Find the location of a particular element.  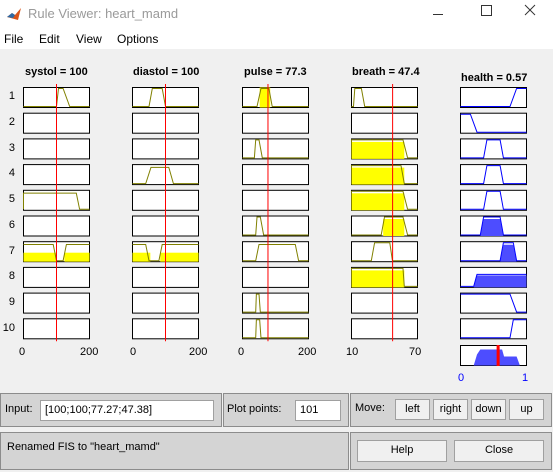

move-left-button: left is located at coordinates (412, 409).